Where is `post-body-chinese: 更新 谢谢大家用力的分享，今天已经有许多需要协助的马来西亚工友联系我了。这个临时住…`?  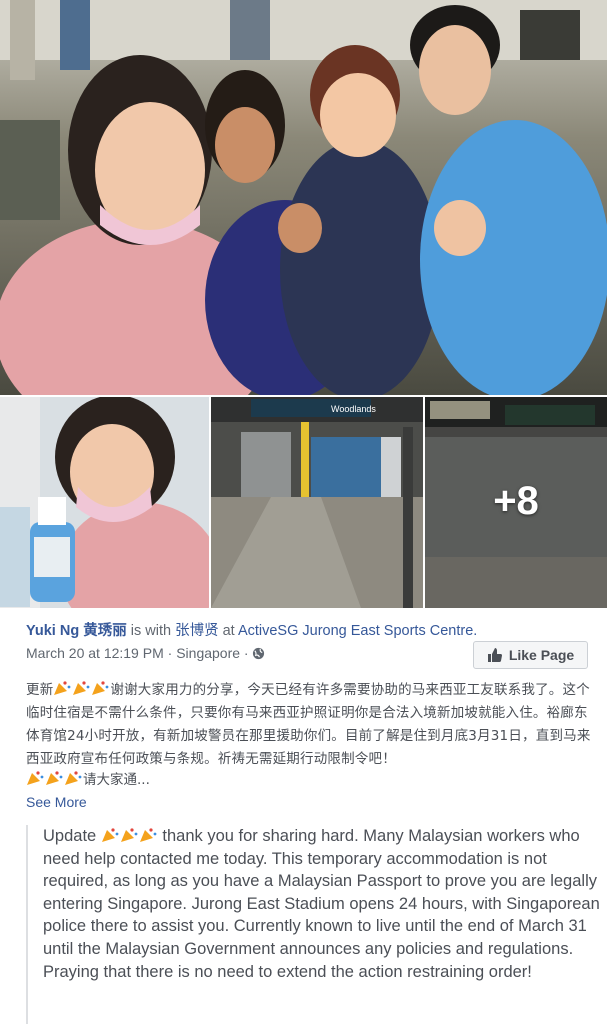
post-body-chinese: 更新 谢谢大家用力的分享，今天已经有许多需要协助的马来西亚工友联系我了。这个临时住… is located at coordinates (309, 725).